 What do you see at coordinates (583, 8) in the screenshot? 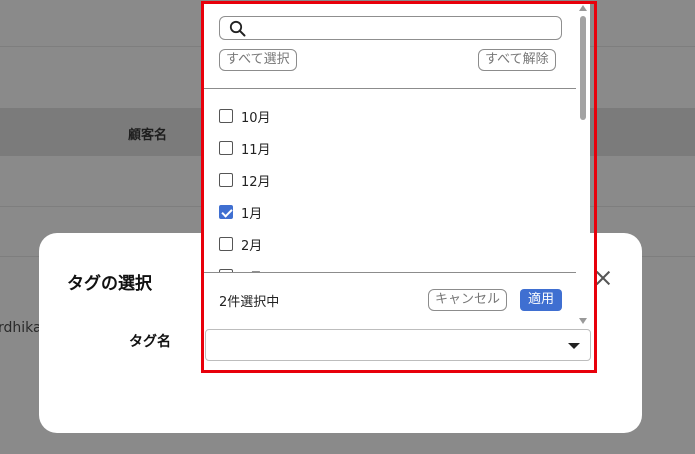
I see `scroll-up-icon` at bounding box center [583, 8].